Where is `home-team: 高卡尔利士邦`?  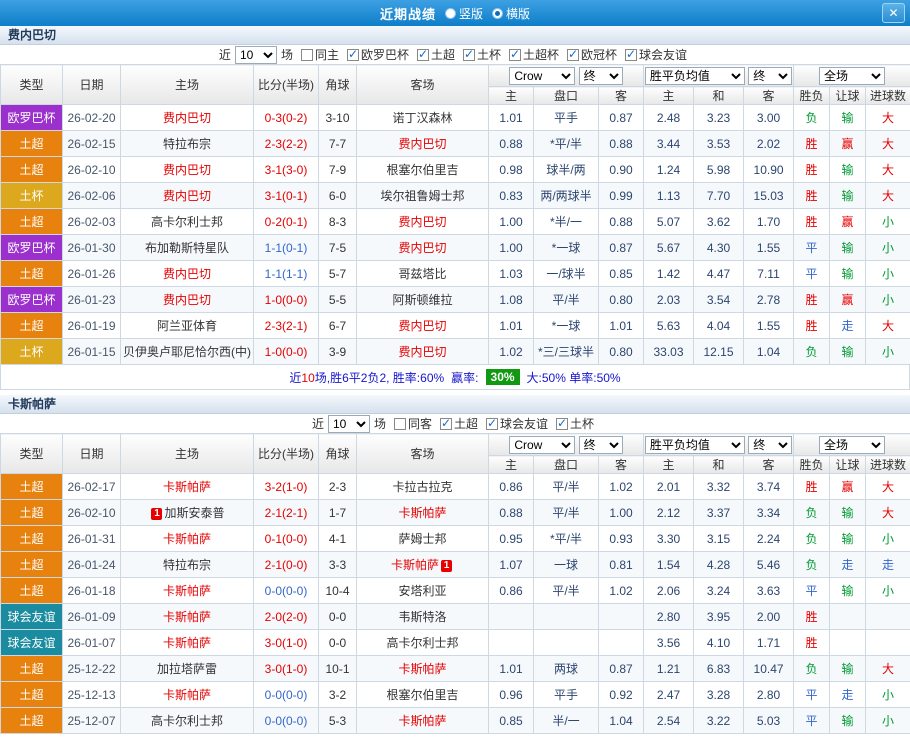 home-team: 高卡尔利士邦 is located at coordinates (187, 720).